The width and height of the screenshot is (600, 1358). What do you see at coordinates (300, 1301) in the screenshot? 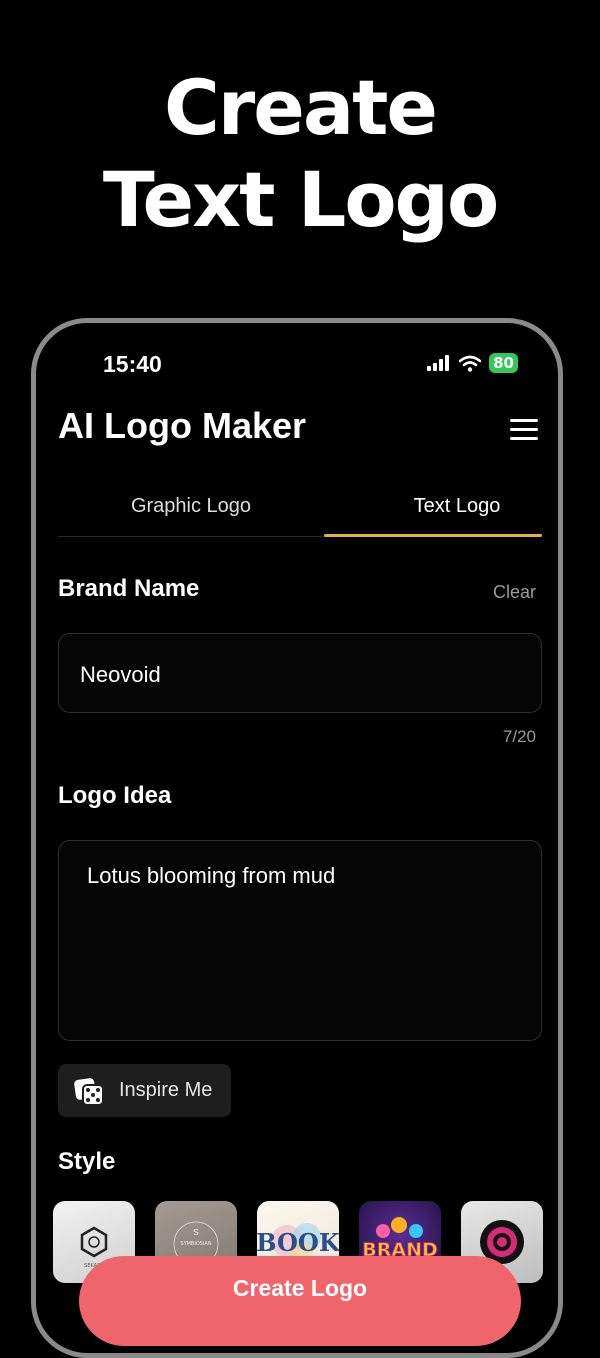
I see `create-logo-button: Create Logo` at bounding box center [300, 1301].